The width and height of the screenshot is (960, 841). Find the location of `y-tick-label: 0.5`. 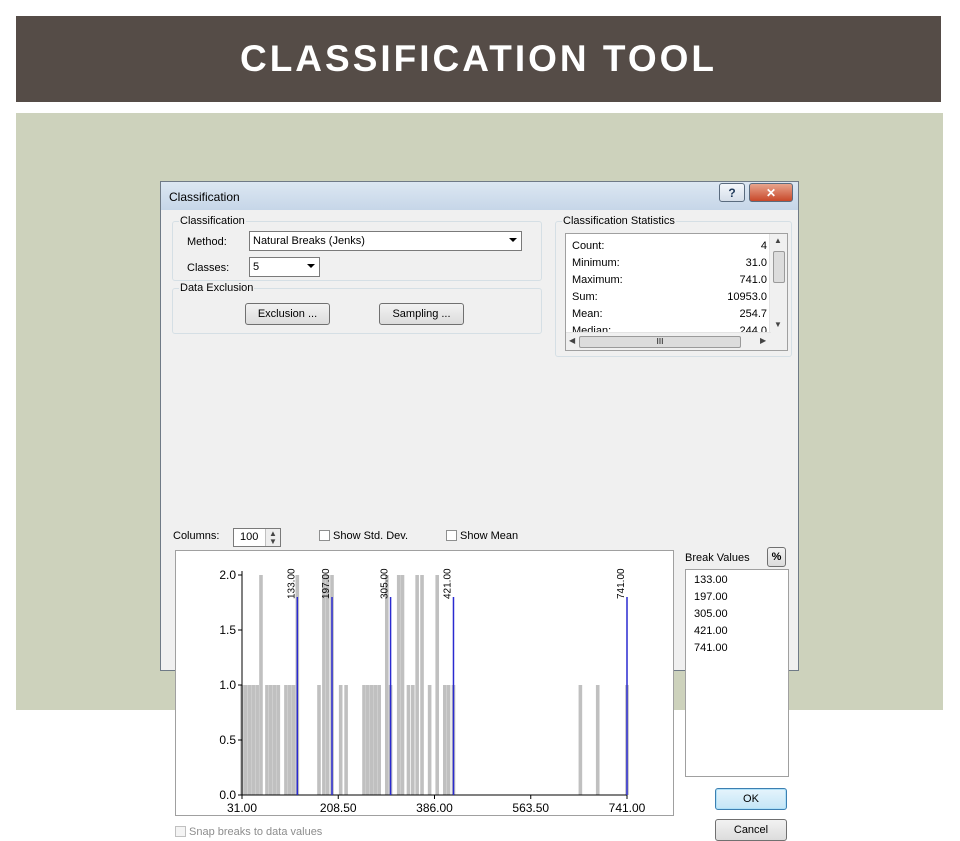

y-tick-label: 0.5 is located at coordinates (227, 740).